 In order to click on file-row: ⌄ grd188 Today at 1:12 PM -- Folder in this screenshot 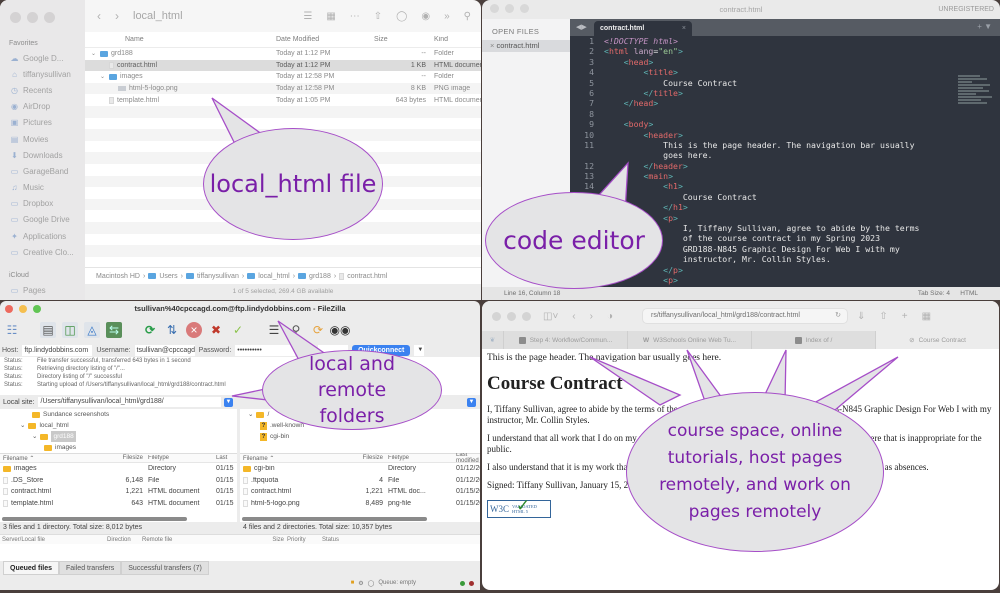, I will do `click(283, 54)`.